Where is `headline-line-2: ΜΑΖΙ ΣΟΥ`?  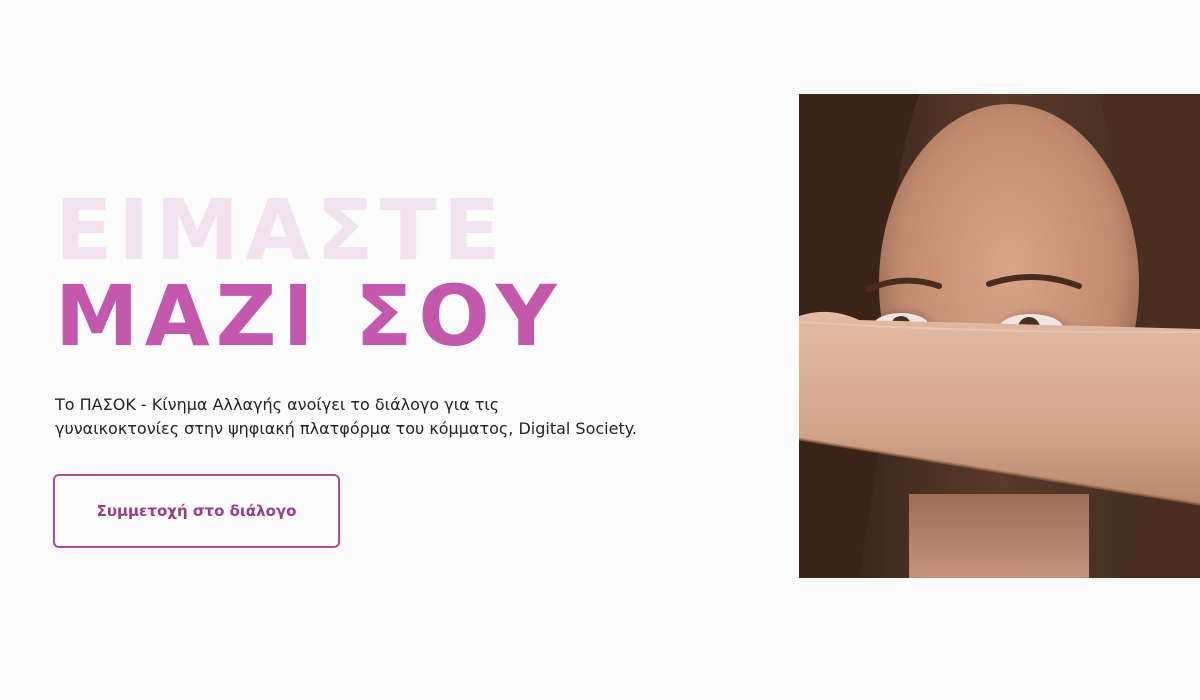 headline-line-2: ΜΑΖΙ ΣΟΥ is located at coordinates (309, 316).